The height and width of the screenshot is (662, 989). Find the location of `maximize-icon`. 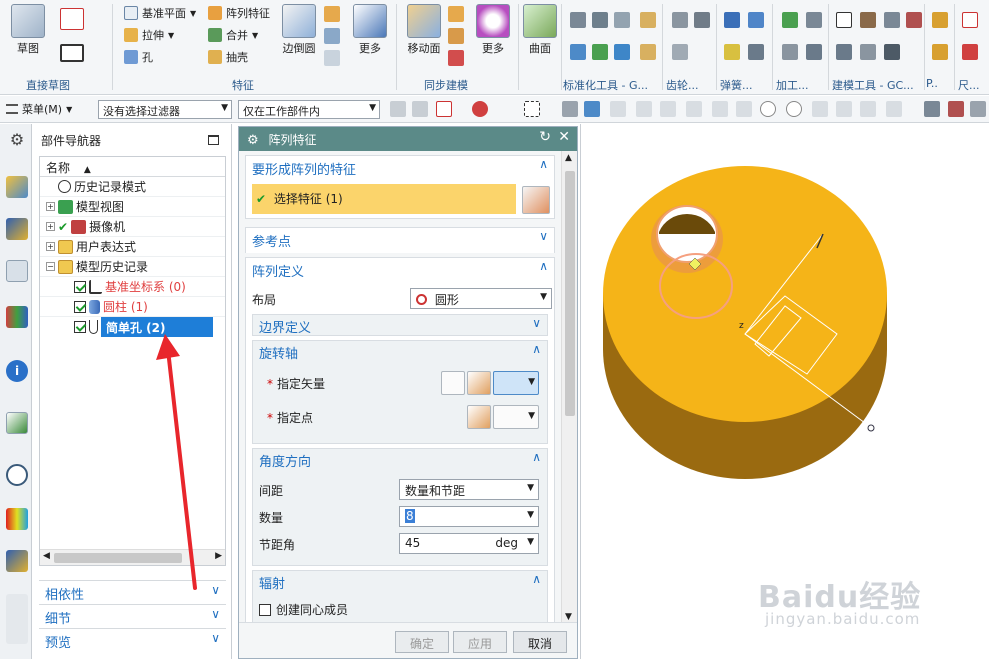

maximize-icon is located at coordinates (213, 140).